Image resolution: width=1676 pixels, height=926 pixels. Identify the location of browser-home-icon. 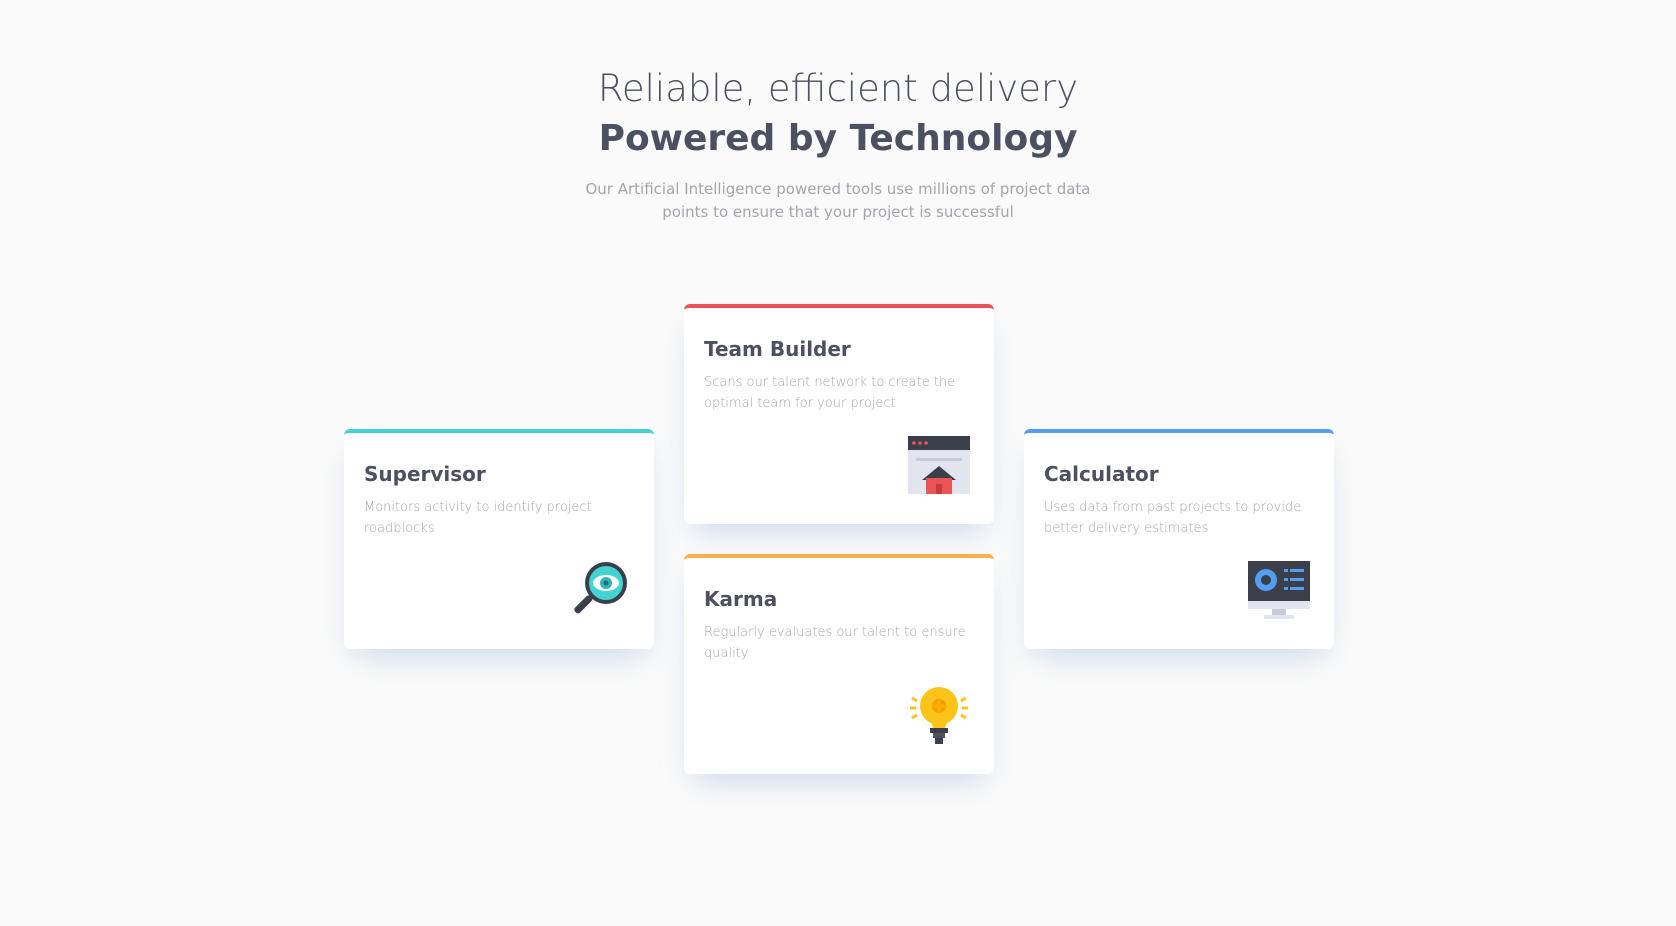
(939, 465).